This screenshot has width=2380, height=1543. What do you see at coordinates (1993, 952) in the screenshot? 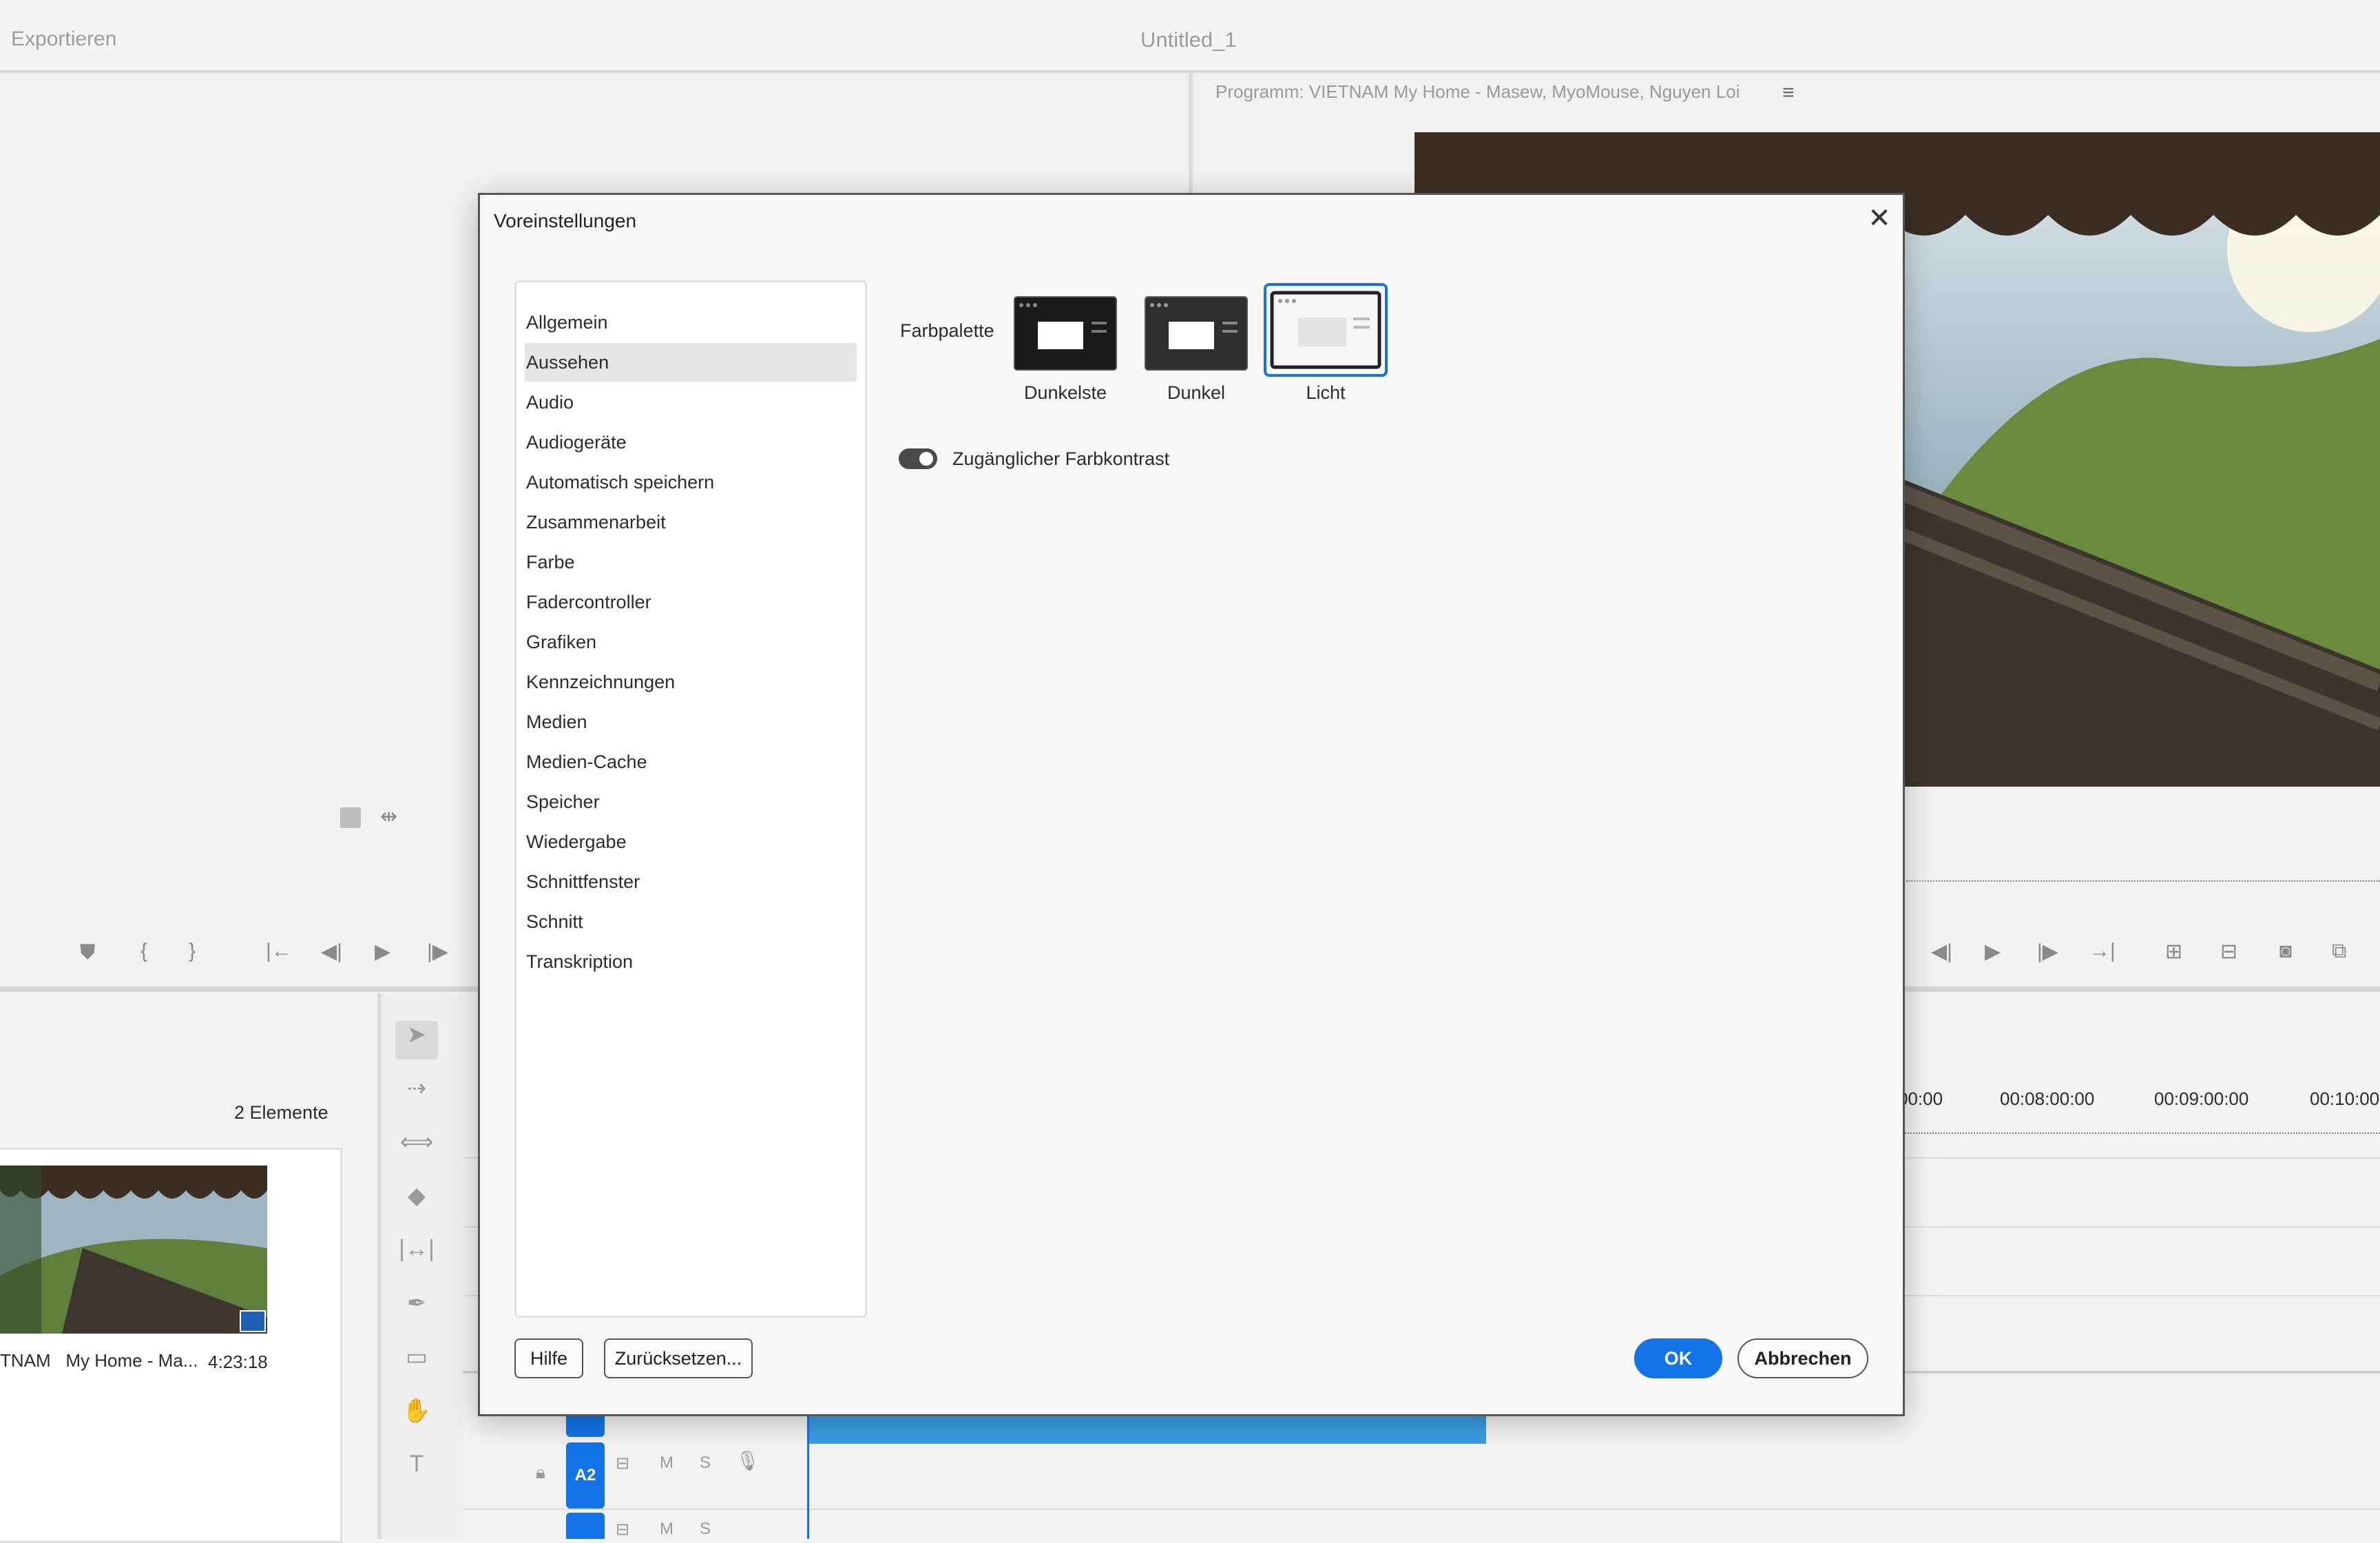
I see `program-play-icon: ▶` at bounding box center [1993, 952].